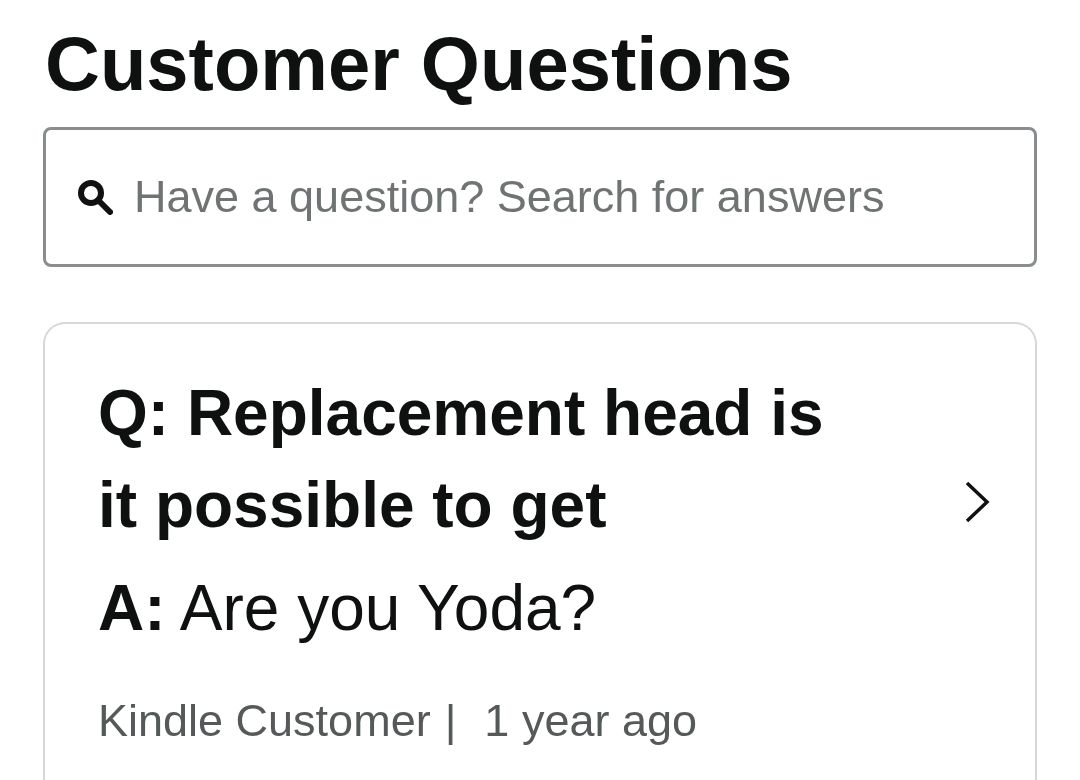 Image resolution: width=1080 pixels, height=780 pixels. What do you see at coordinates (264, 721) in the screenshot?
I see `author-name: Kindle Customer` at bounding box center [264, 721].